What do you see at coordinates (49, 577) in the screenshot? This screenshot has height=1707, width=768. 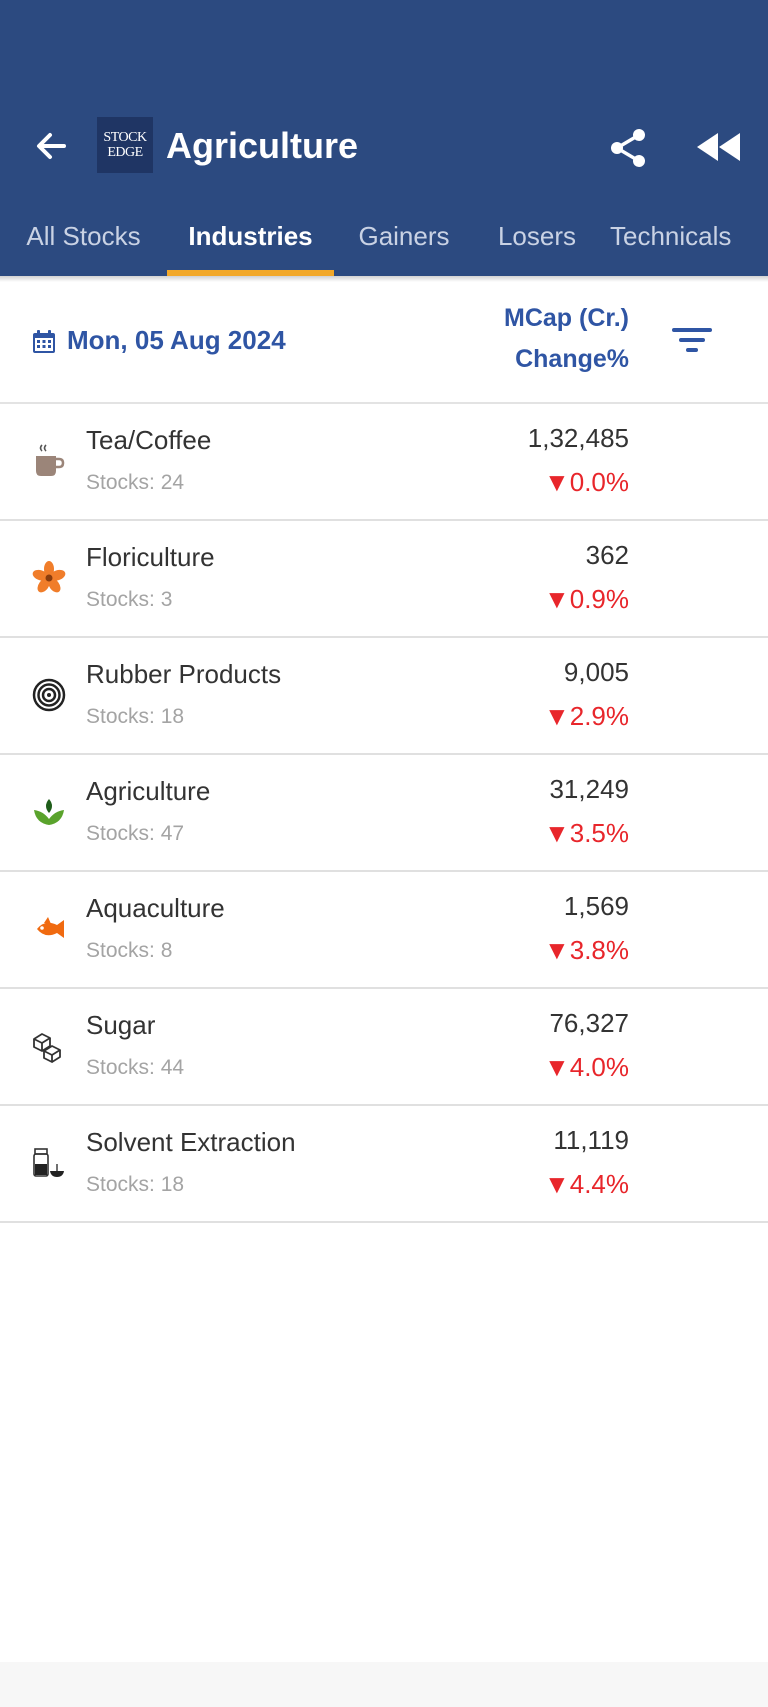 I see `flower-icon` at bounding box center [49, 577].